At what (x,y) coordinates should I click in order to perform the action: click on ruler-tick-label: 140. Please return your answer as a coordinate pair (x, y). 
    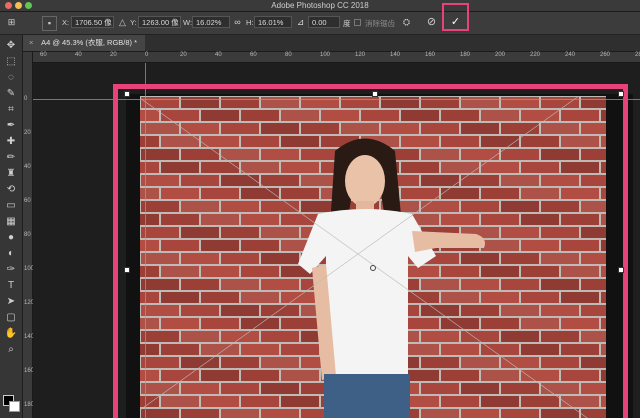
    Looking at the image, I should click on (395, 55).